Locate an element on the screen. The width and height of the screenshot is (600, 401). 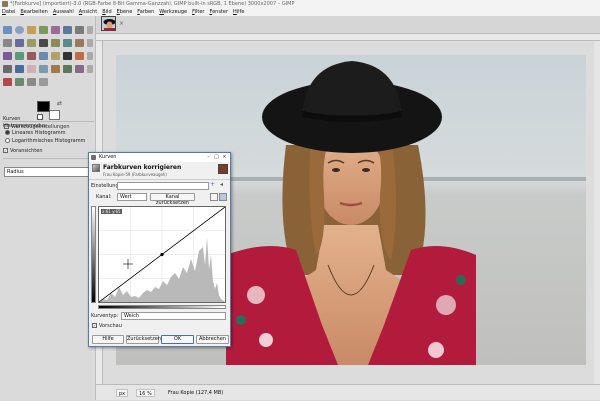
radio-log-histogram: Logarithmisches Histogramm is located at coordinates (45, 141).